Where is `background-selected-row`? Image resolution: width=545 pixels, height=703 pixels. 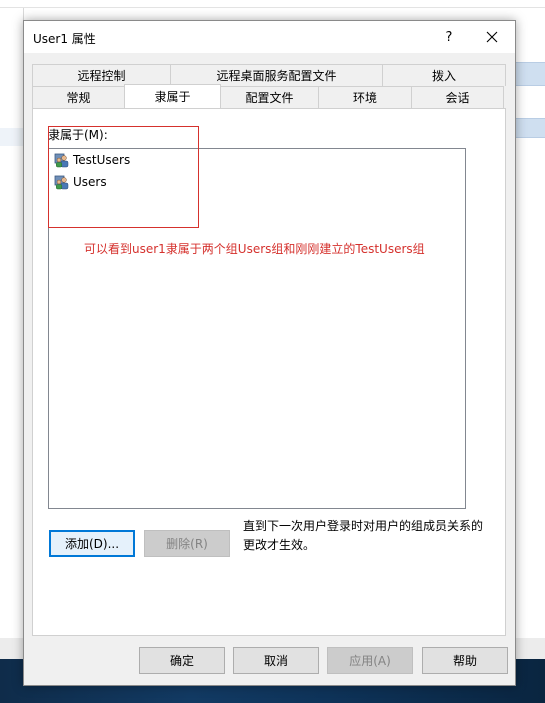
background-selected-row is located at coordinates (12, 137).